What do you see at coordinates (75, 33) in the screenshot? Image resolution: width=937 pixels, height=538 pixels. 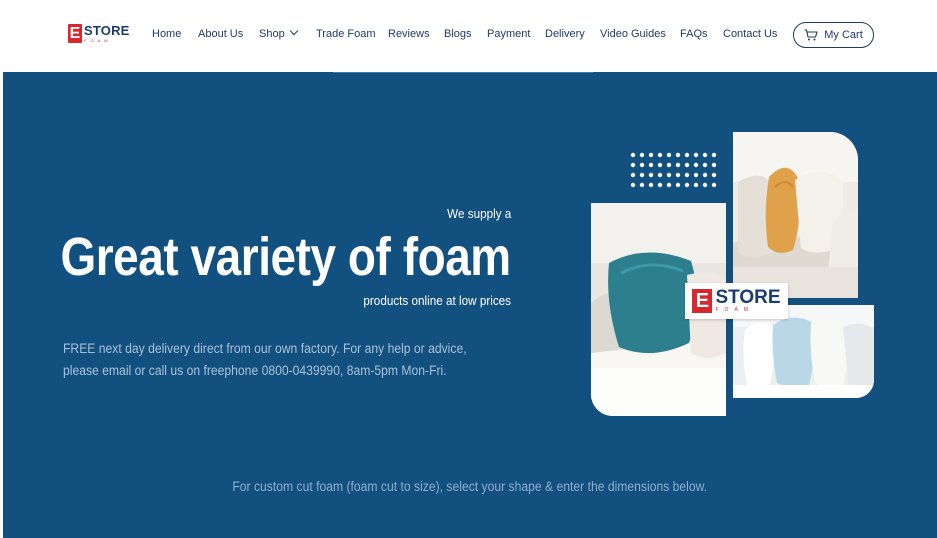 I see `logo-mark: E` at bounding box center [75, 33].